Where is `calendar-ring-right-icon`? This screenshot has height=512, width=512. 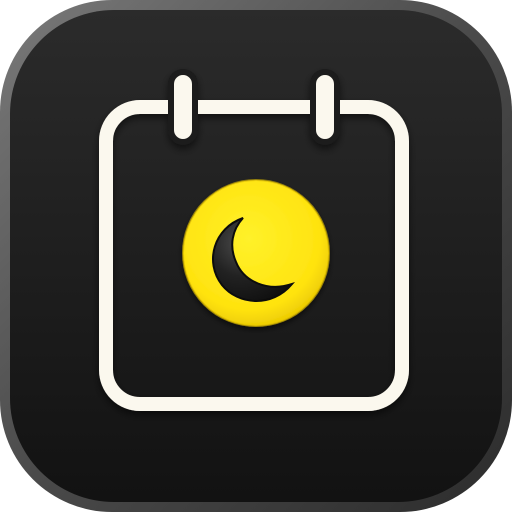 calendar-ring-right-icon is located at coordinates (325, 107).